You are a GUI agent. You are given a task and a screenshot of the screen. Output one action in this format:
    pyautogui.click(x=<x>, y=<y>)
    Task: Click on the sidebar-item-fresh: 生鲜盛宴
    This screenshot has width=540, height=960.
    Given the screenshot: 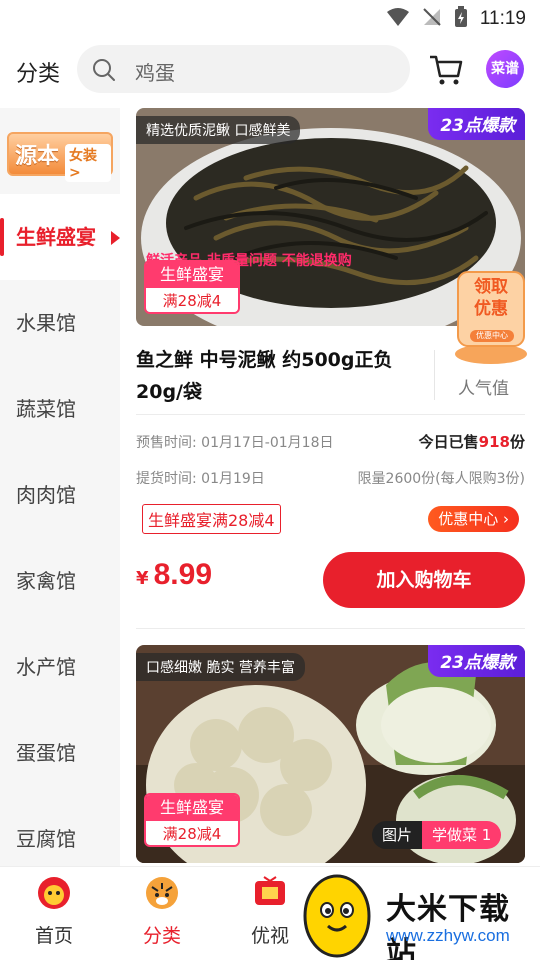 What is the action you would take?
    pyautogui.click(x=60, y=237)
    